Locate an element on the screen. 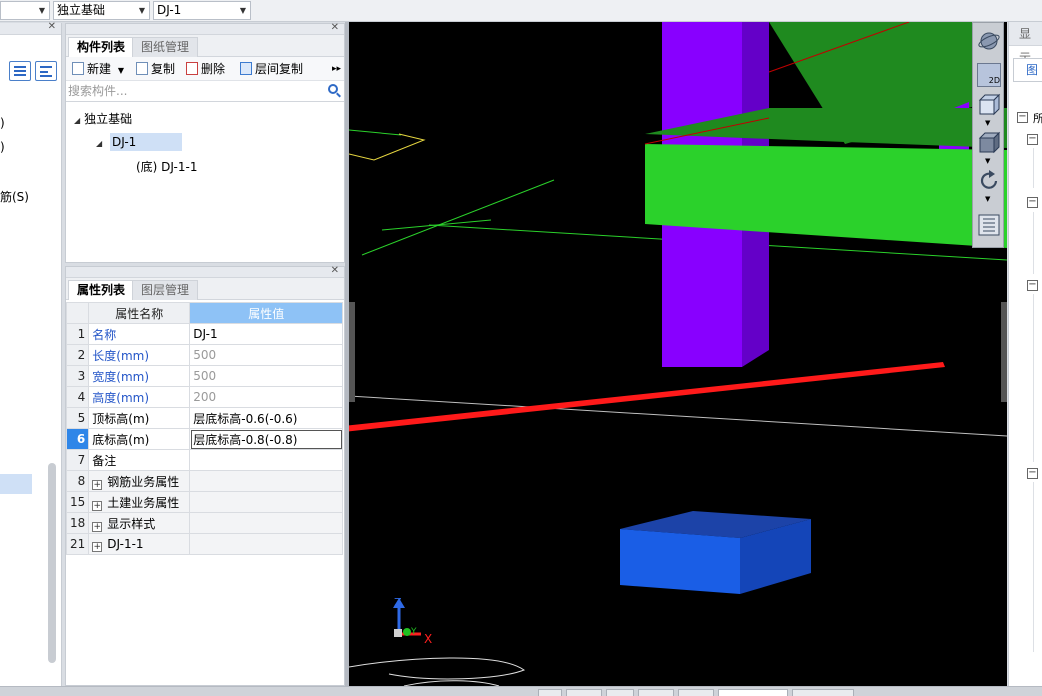 The width and height of the screenshot is (1042, 696). tab-drawing-management: 图纸管理 is located at coordinates (165, 47).